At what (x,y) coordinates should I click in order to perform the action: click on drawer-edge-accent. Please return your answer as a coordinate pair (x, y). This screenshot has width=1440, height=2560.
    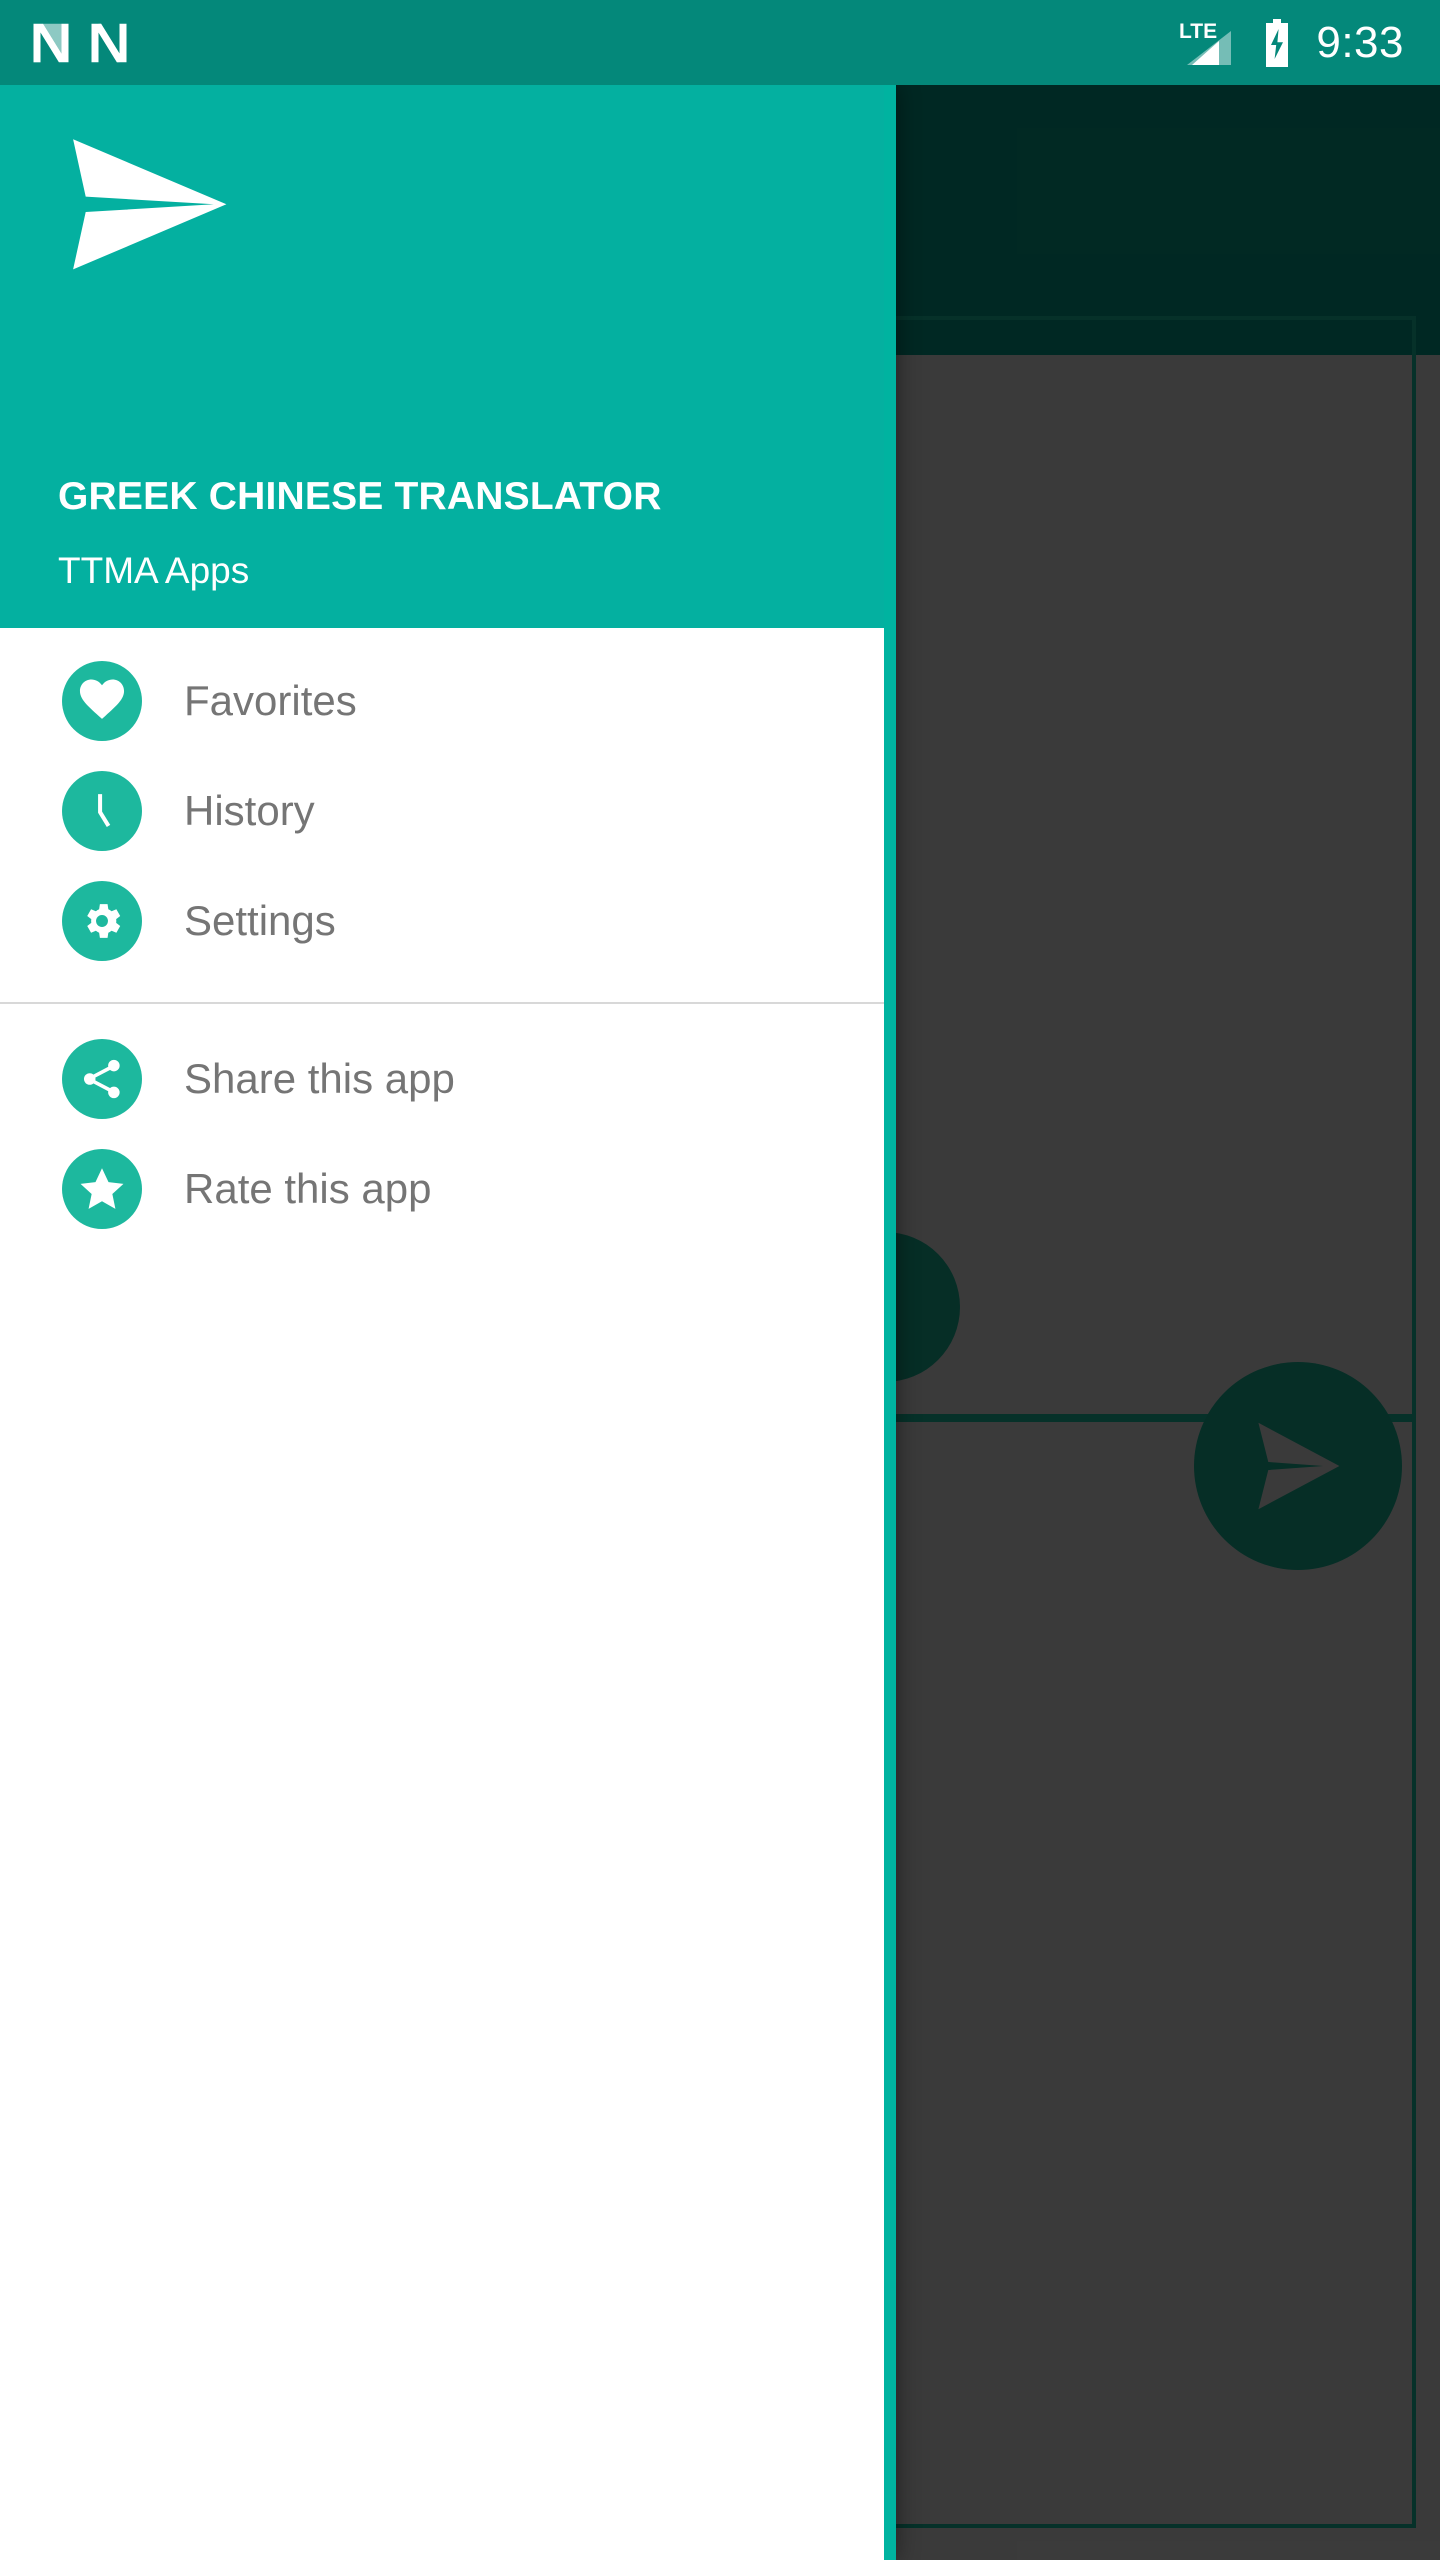
    Looking at the image, I should click on (890, 1322).